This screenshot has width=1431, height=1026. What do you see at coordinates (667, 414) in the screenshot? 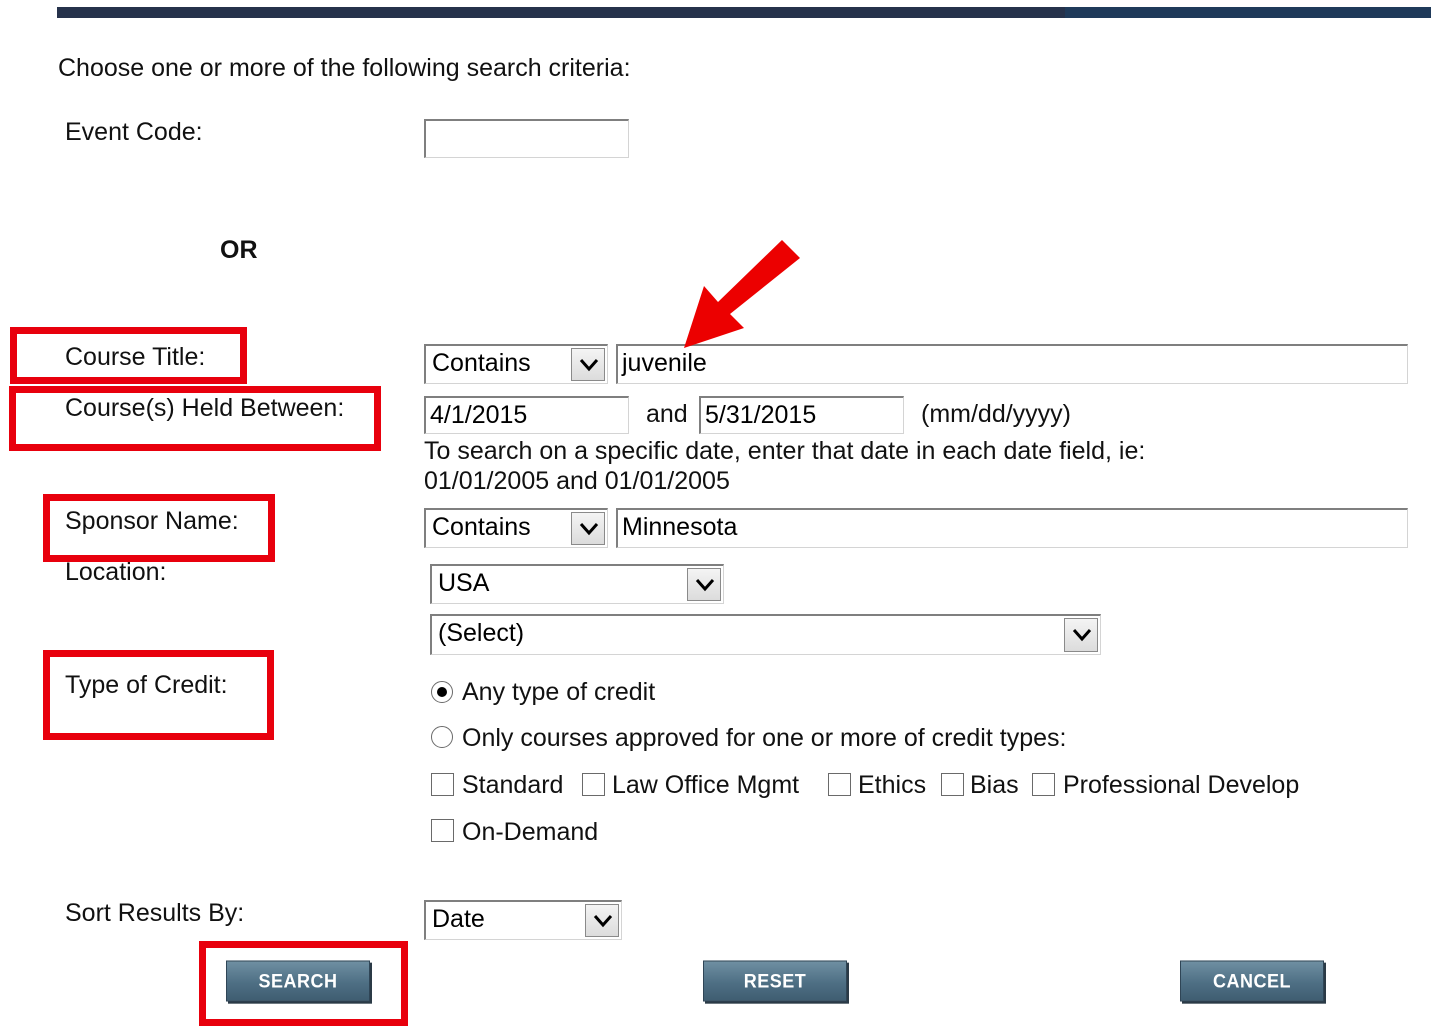
I see `dates-and-label: and` at bounding box center [667, 414].